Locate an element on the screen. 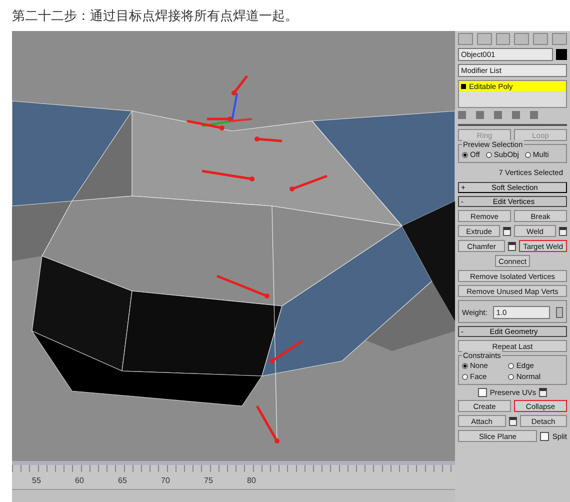  step-caption: 第二十二步：通过目标点焊接将所有点焊道一起。 is located at coordinates (155, 17).